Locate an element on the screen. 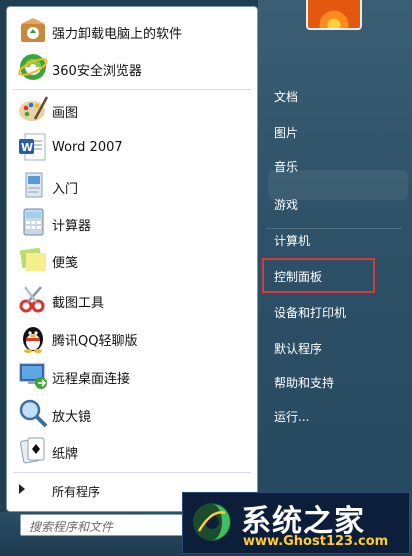 This screenshot has height=556, width=412. ghost-logo-icon is located at coordinates (212, 522).